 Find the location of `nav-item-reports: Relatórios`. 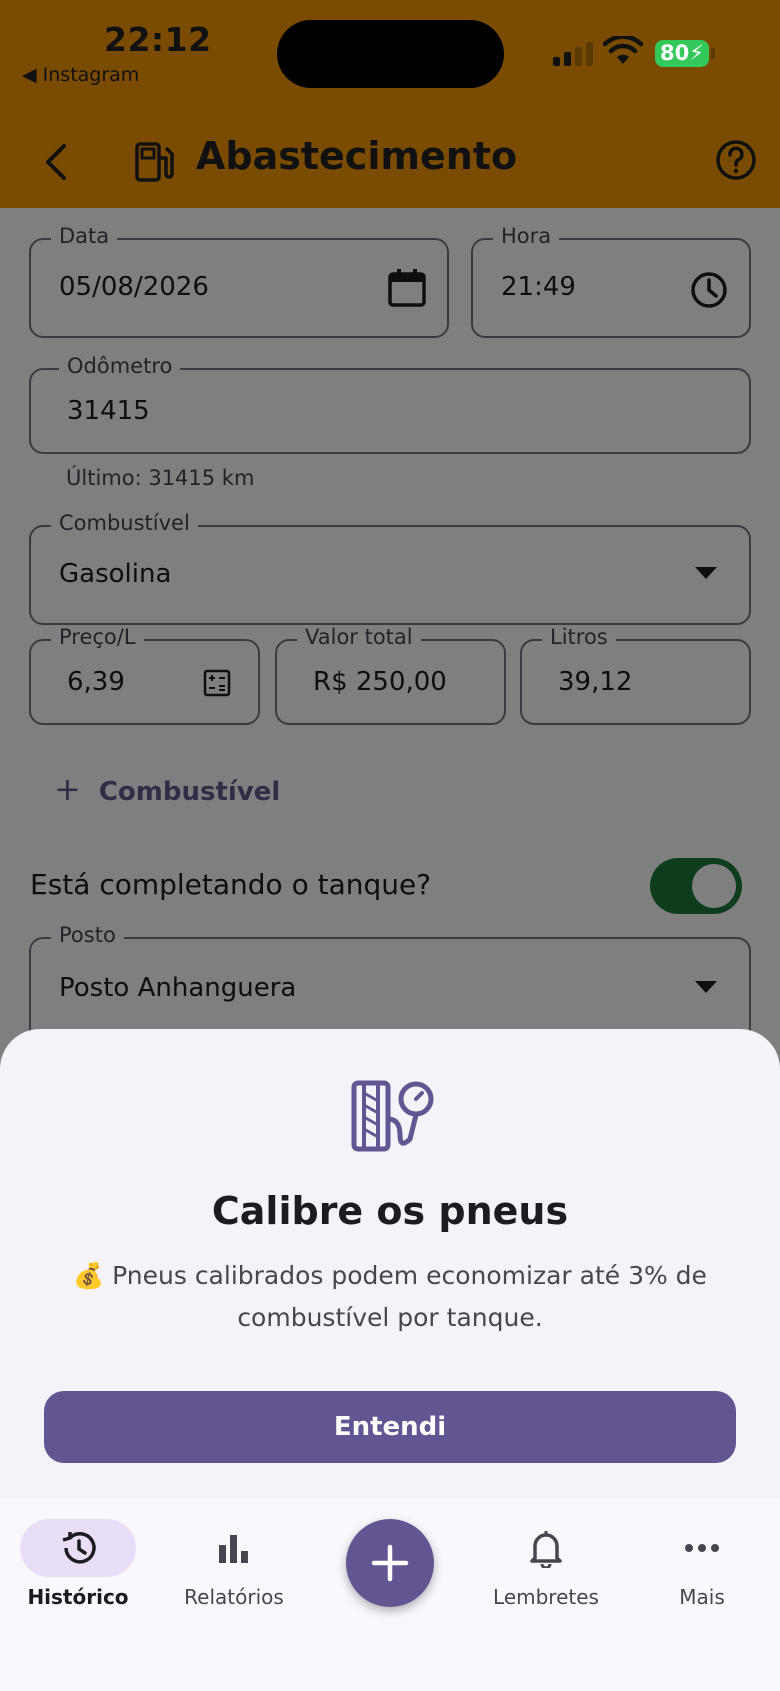

nav-item-reports: Relatórios is located at coordinates (234, 1564).